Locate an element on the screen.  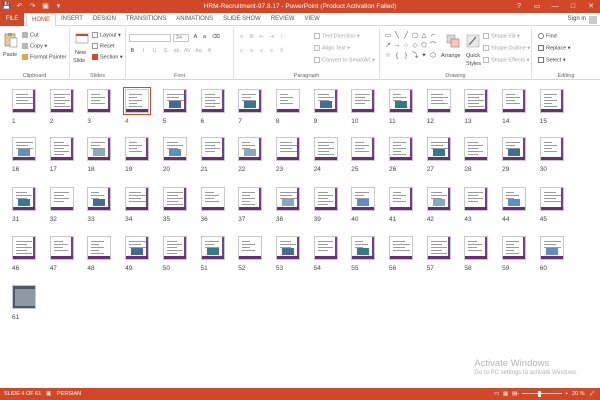
shape-sparkle-icon: ✦ is located at coordinates (424, 55).